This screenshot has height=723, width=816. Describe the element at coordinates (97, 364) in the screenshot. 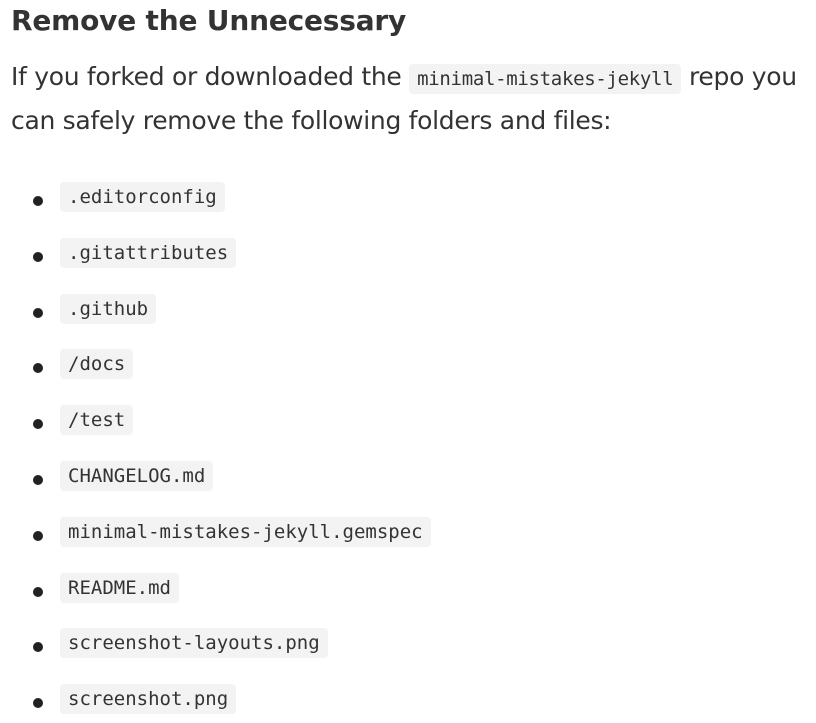

I see `file-name-code: /docs` at that location.